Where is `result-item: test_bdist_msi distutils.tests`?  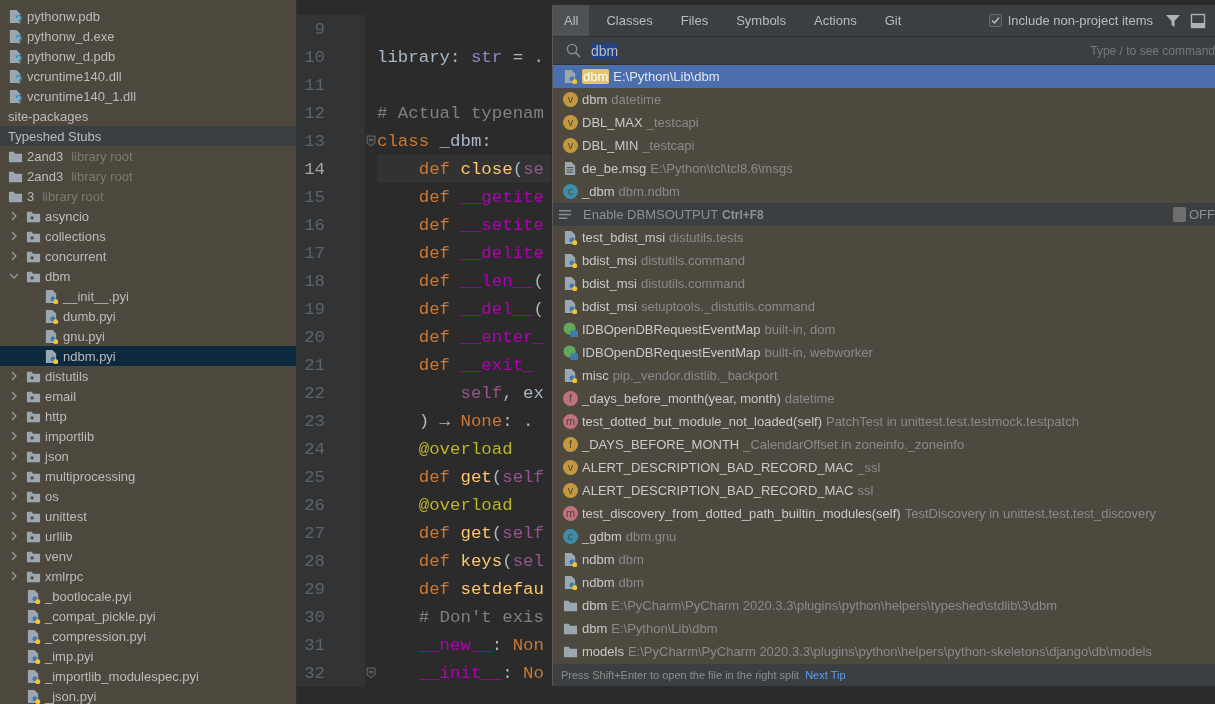
result-item: test_bdist_msi distutils.tests is located at coordinates (884, 237).